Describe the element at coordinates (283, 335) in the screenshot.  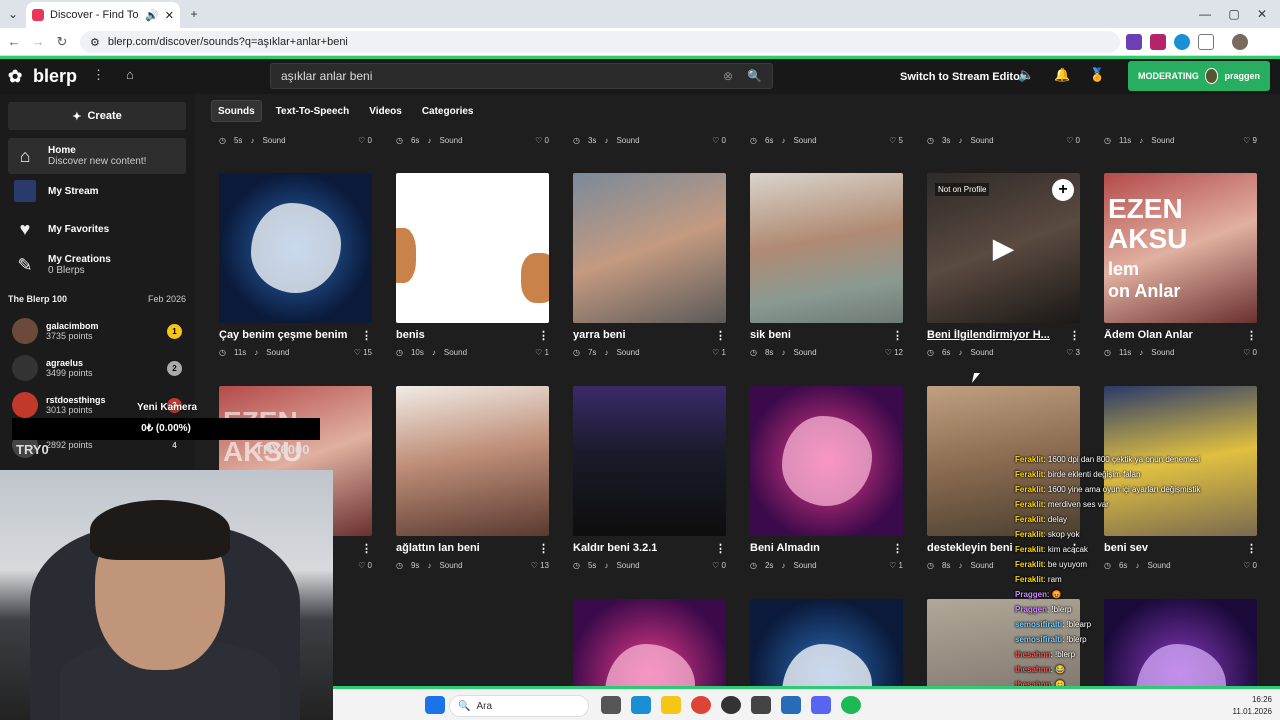
I see `card-title: Çay benim çeşme benim` at that location.